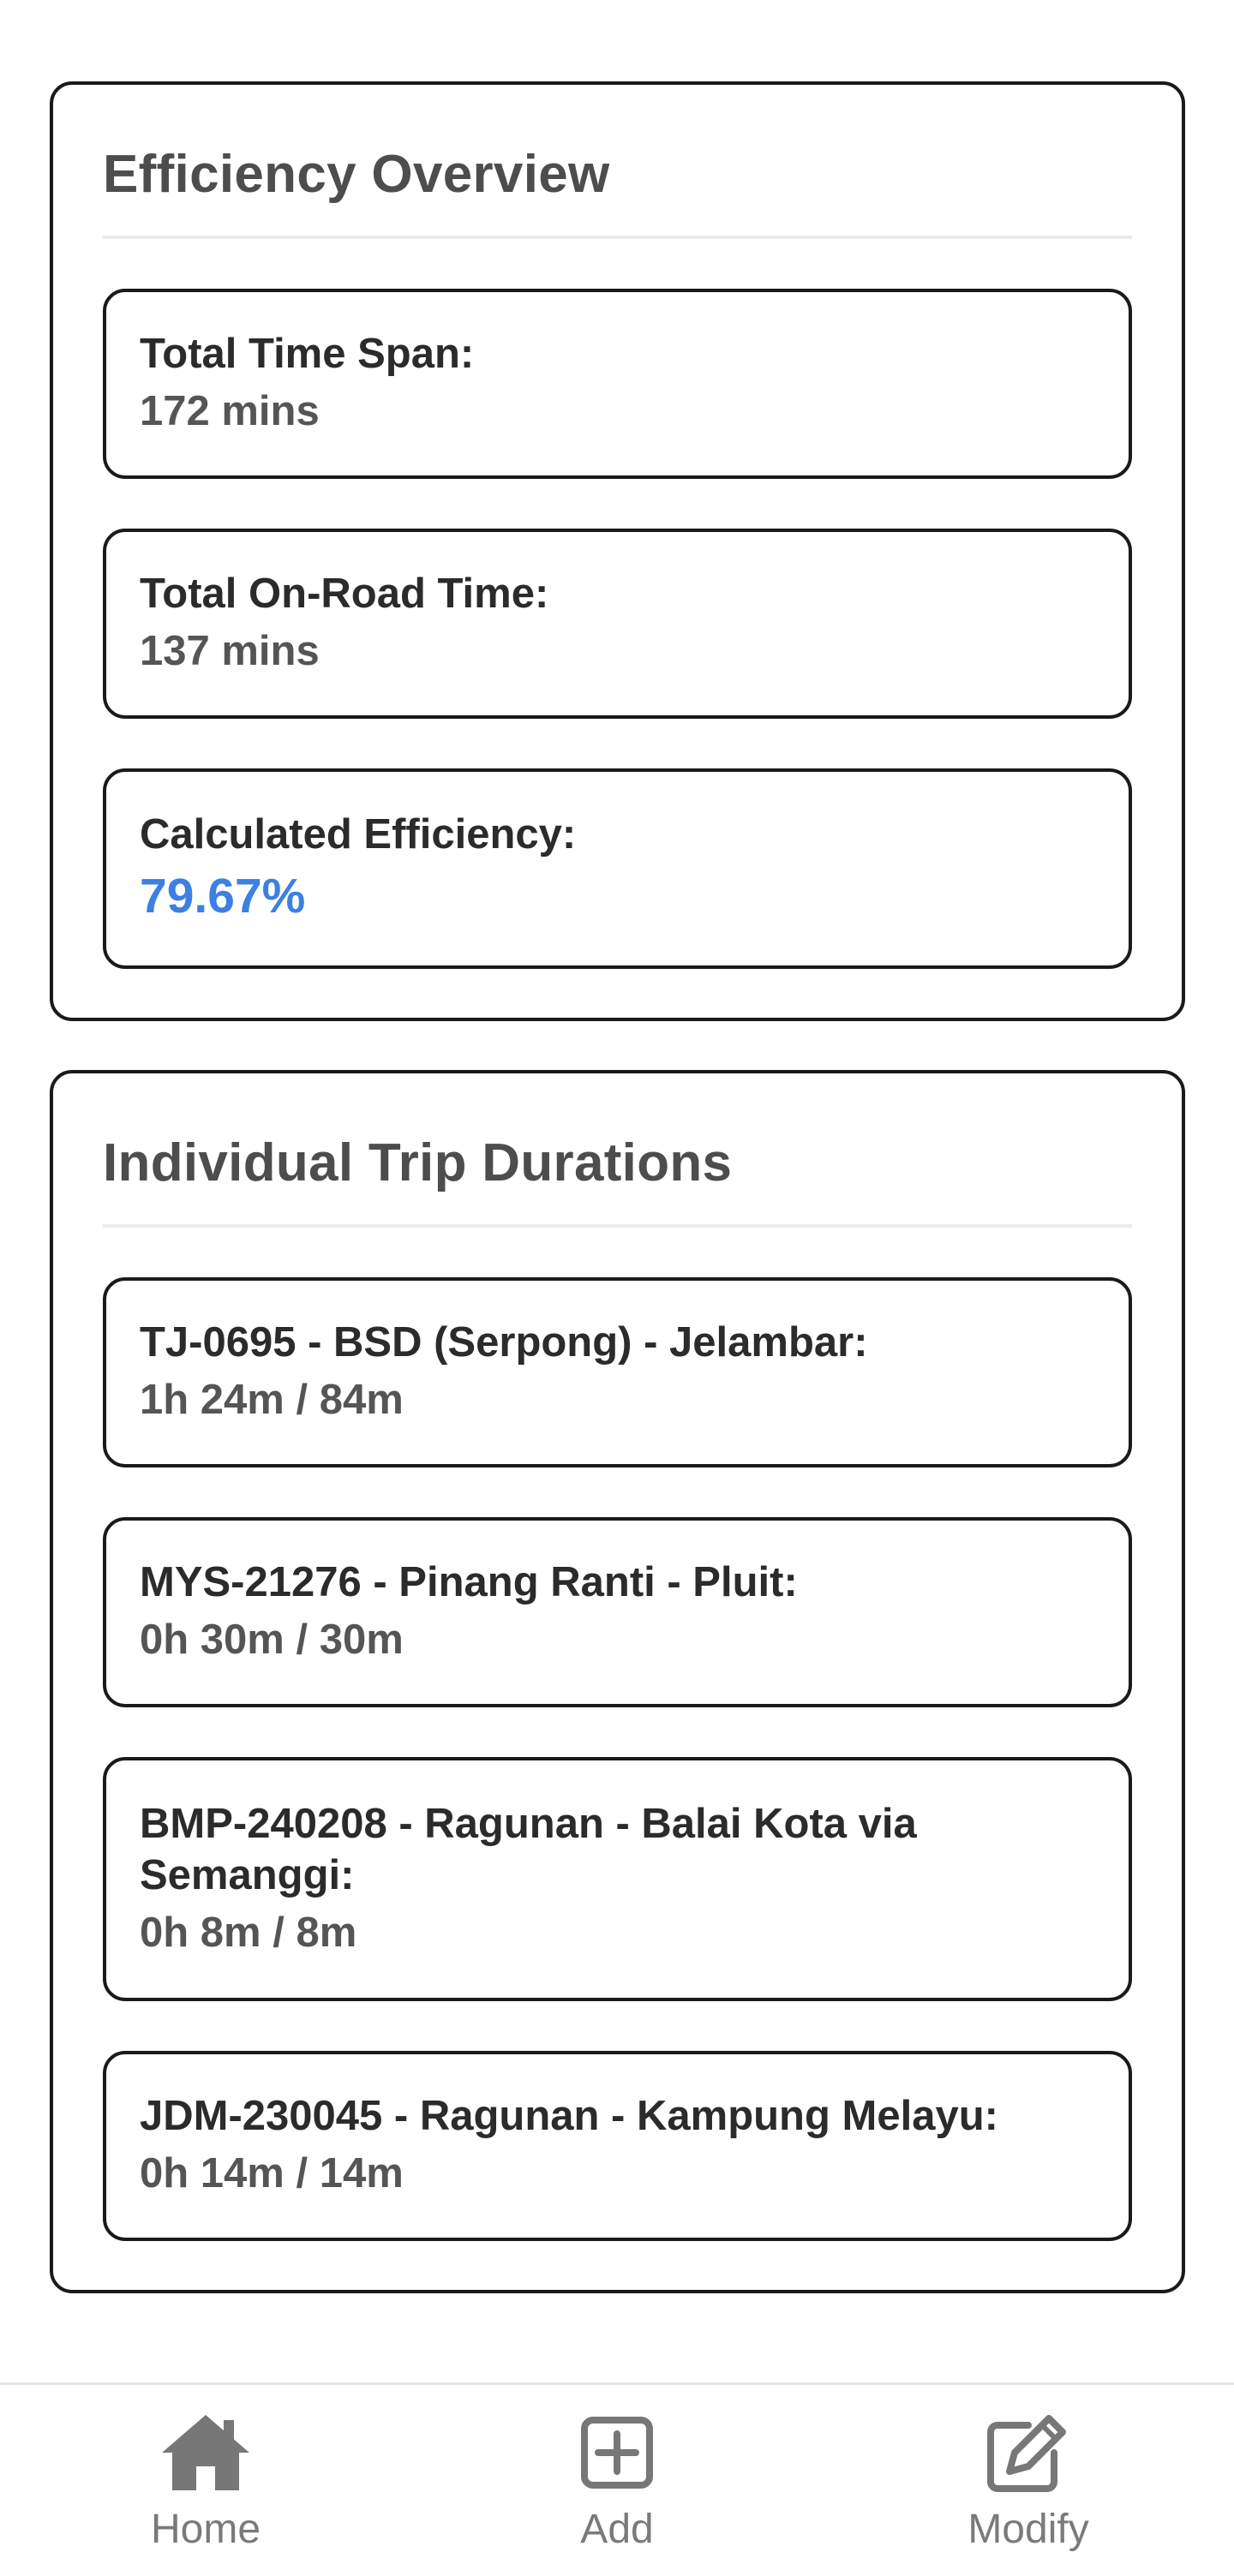  What do you see at coordinates (504, 1342) in the screenshot?
I see `trip-label: TJ-0695 - BSD (Serpong) - Jelambar:` at bounding box center [504, 1342].